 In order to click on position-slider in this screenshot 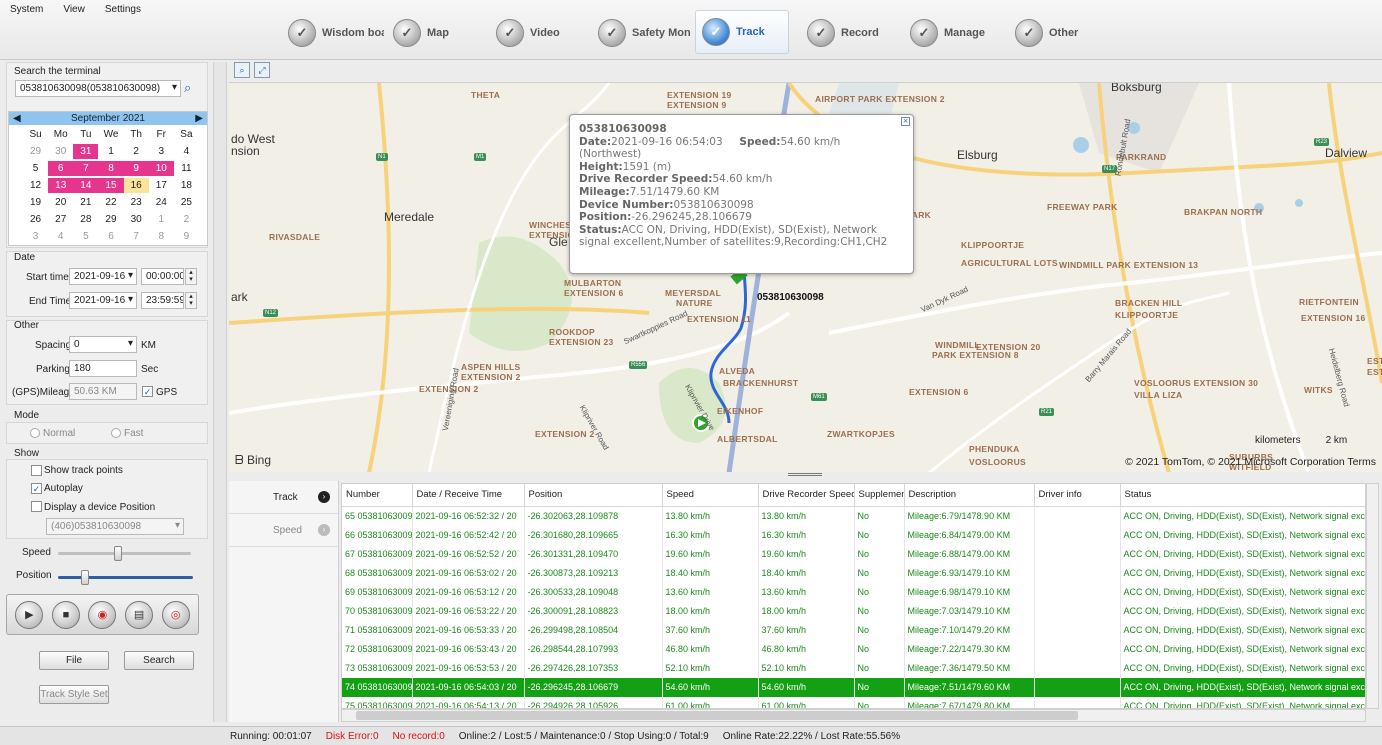, I will do `click(125, 577)`.